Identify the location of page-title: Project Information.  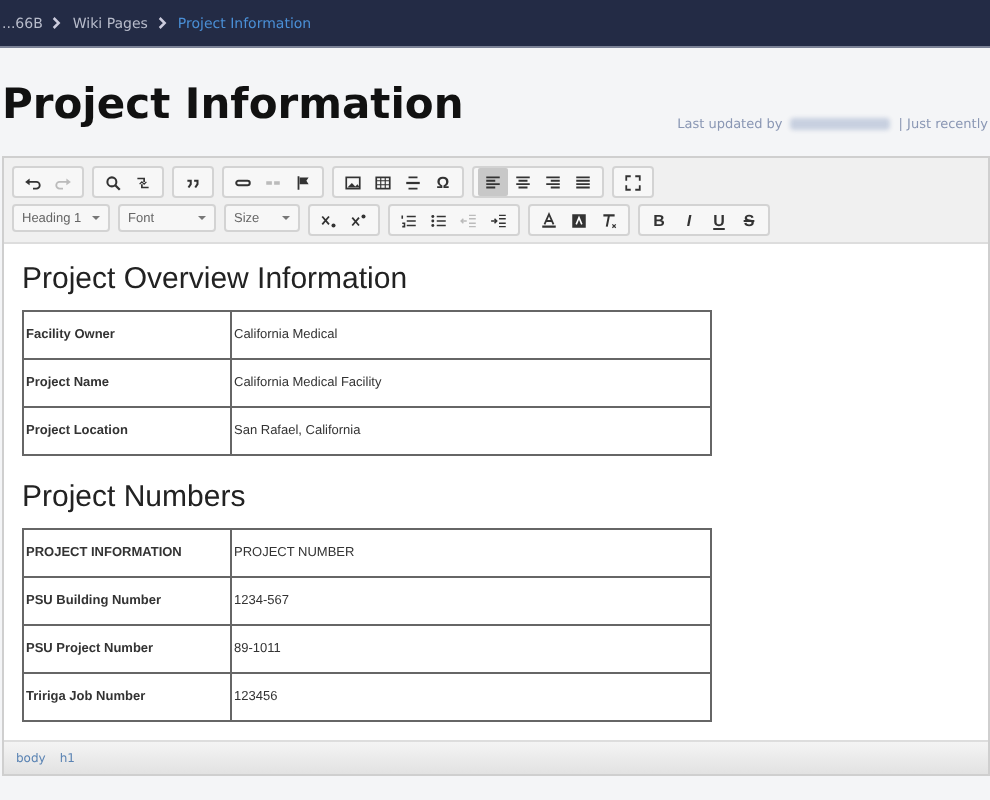
(232, 103).